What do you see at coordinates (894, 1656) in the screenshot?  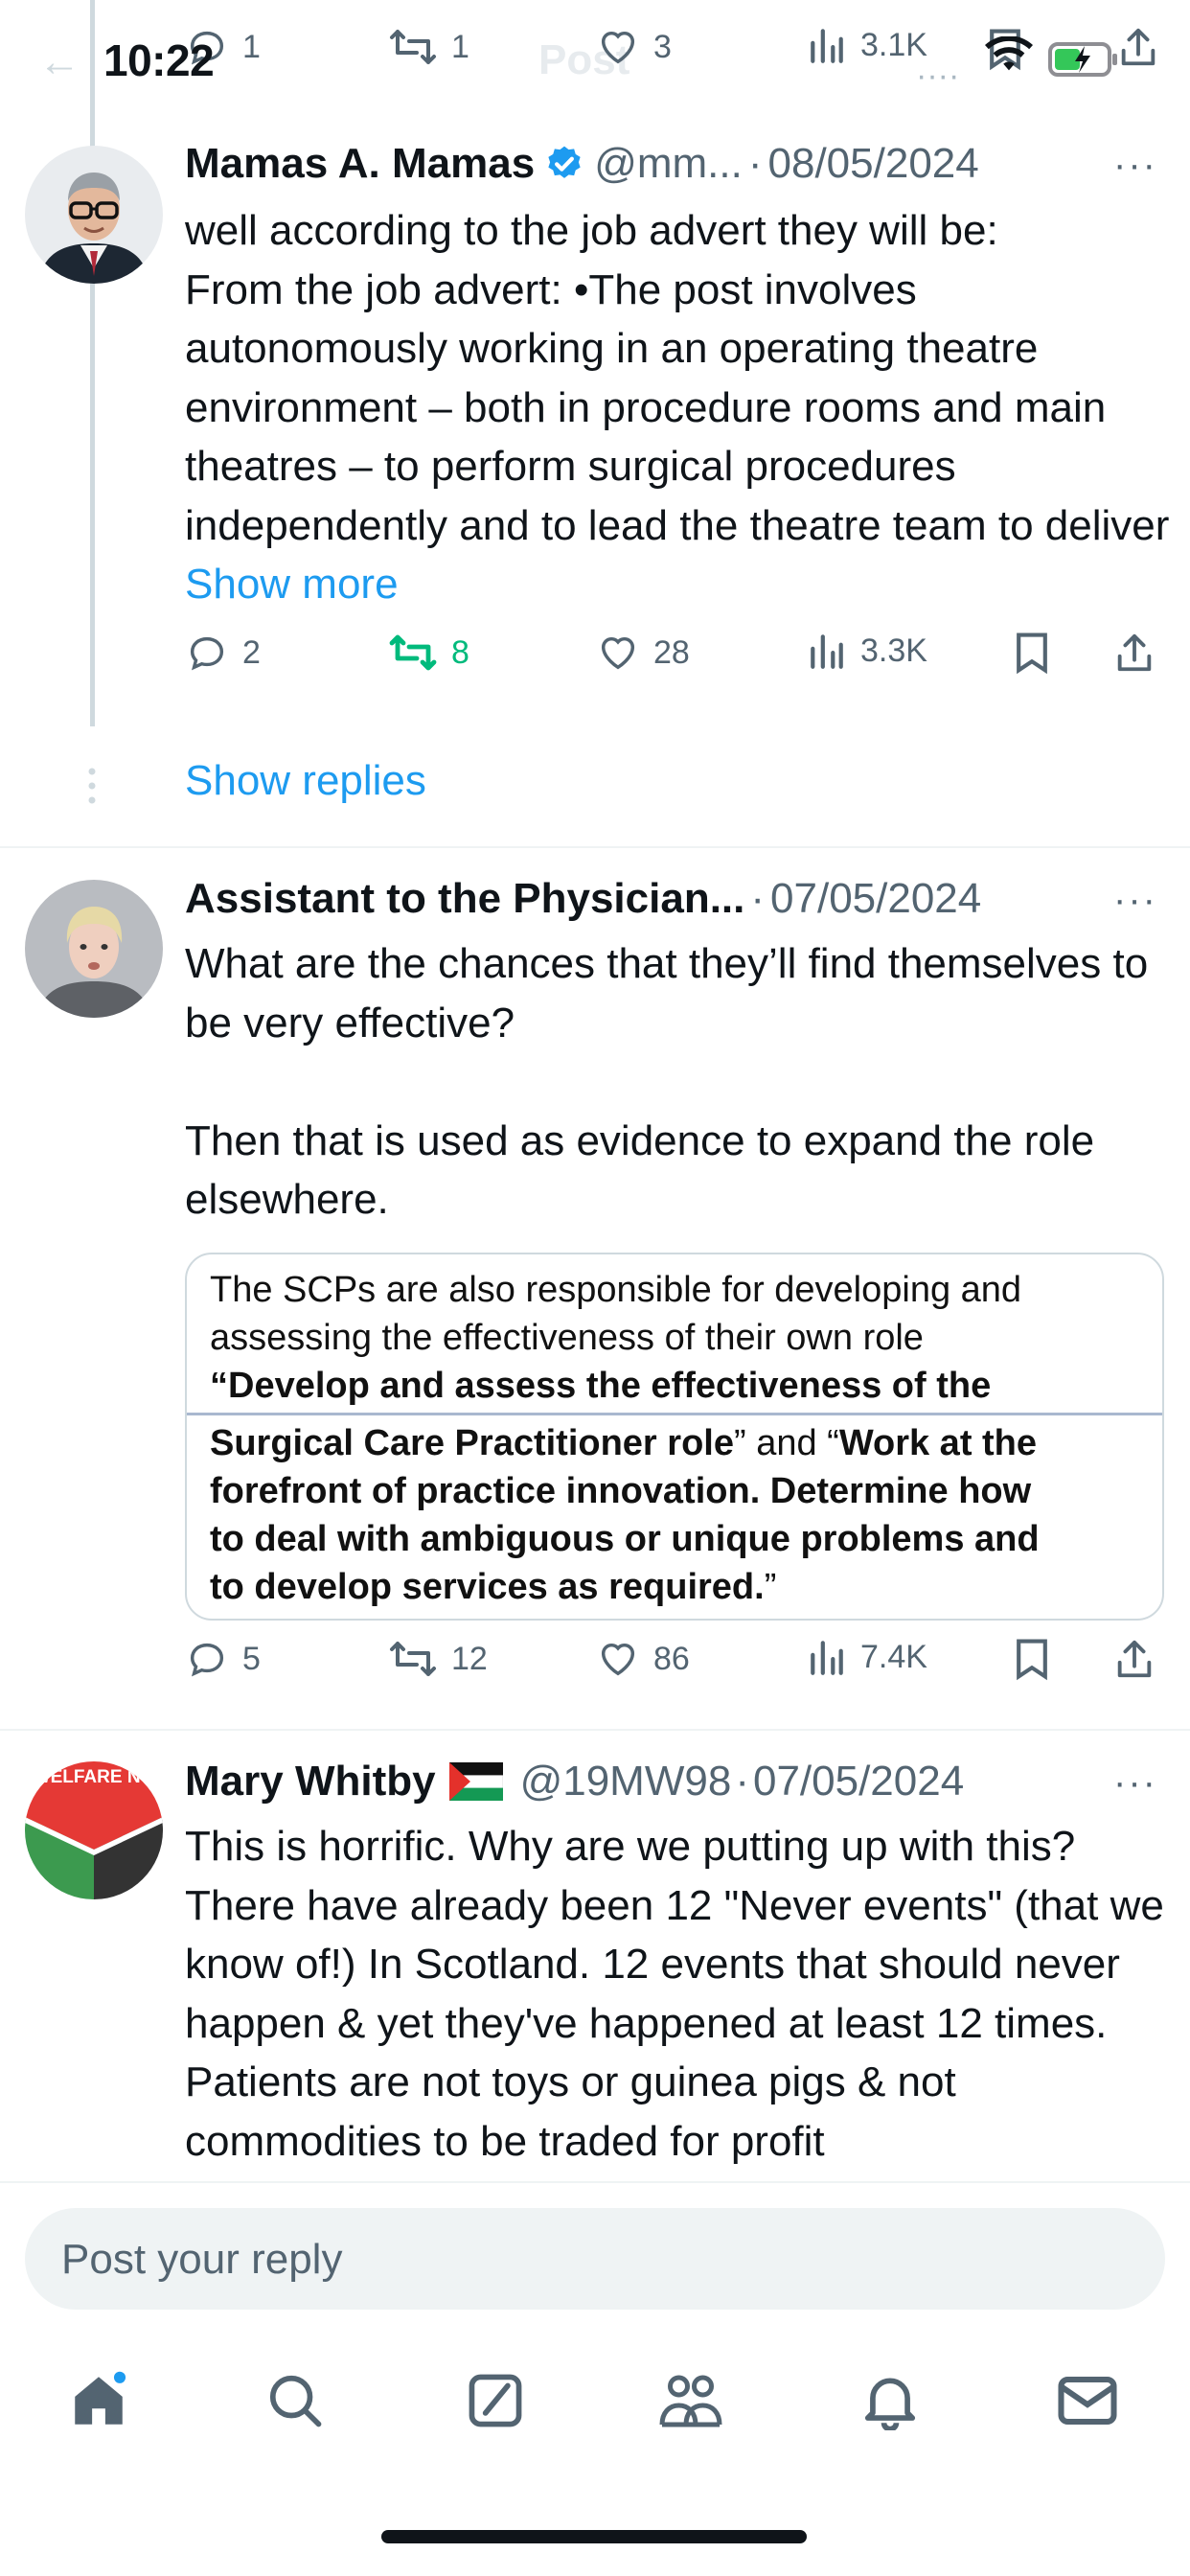 I see `views-count: 7.4K` at bounding box center [894, 1656].